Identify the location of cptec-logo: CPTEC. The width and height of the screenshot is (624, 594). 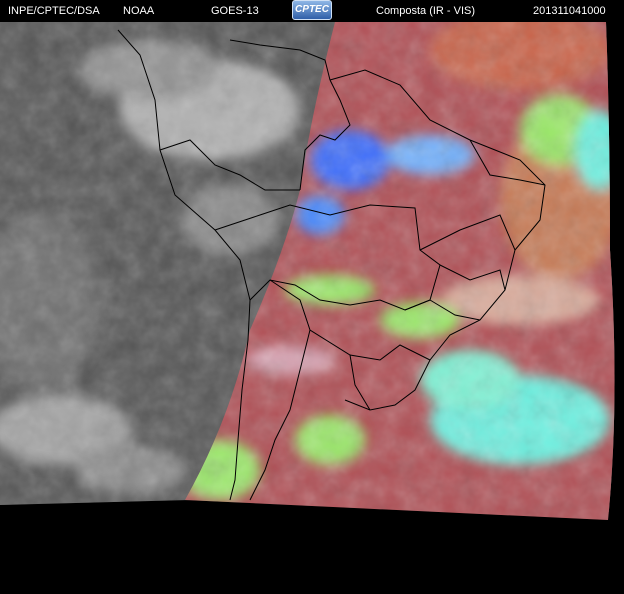
(312, 10).